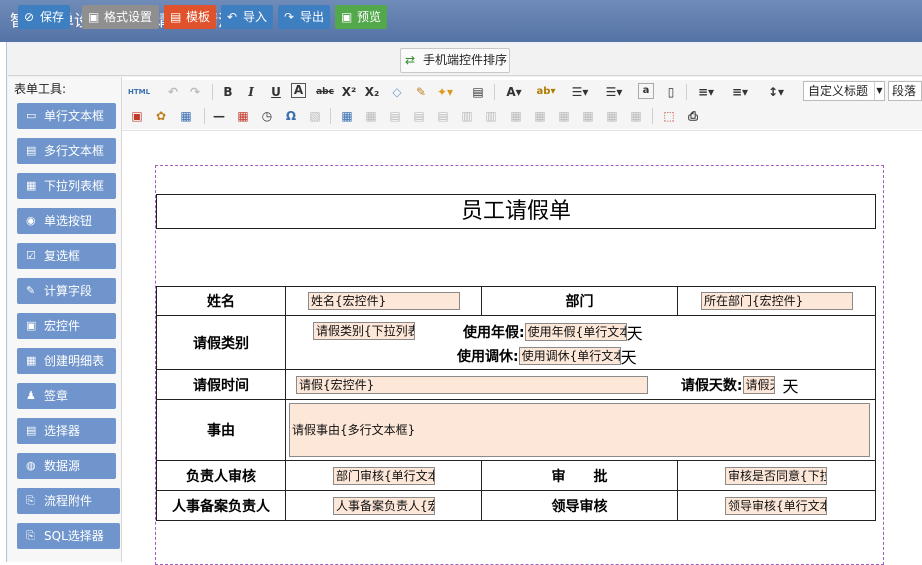 The width and height of the screenshot is (922, 565). Describe the element at coordinates (276, 92) in the screenshot. I see `underline-icon: U` at that location.